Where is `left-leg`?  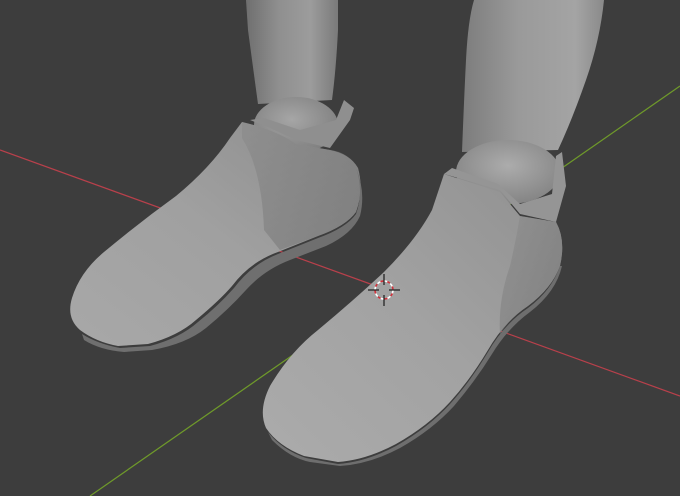 left-leg is located at coordinates (292, 52).